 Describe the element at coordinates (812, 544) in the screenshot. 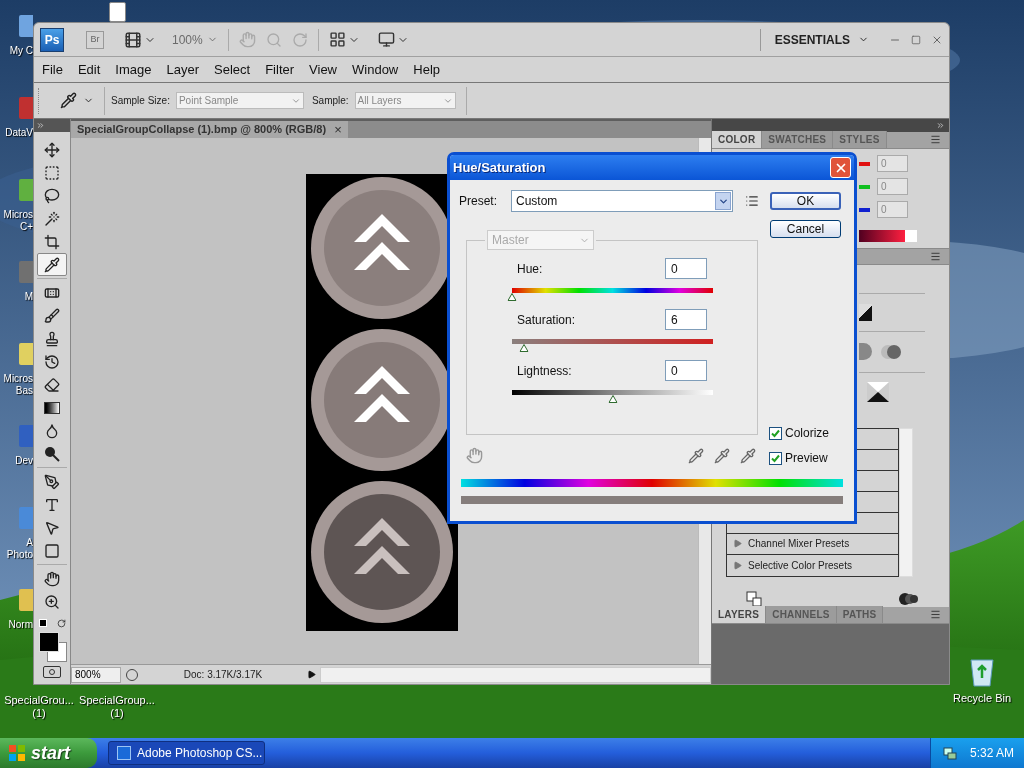

I see `preset-list-item: Channel Mixer Presets` at that location.